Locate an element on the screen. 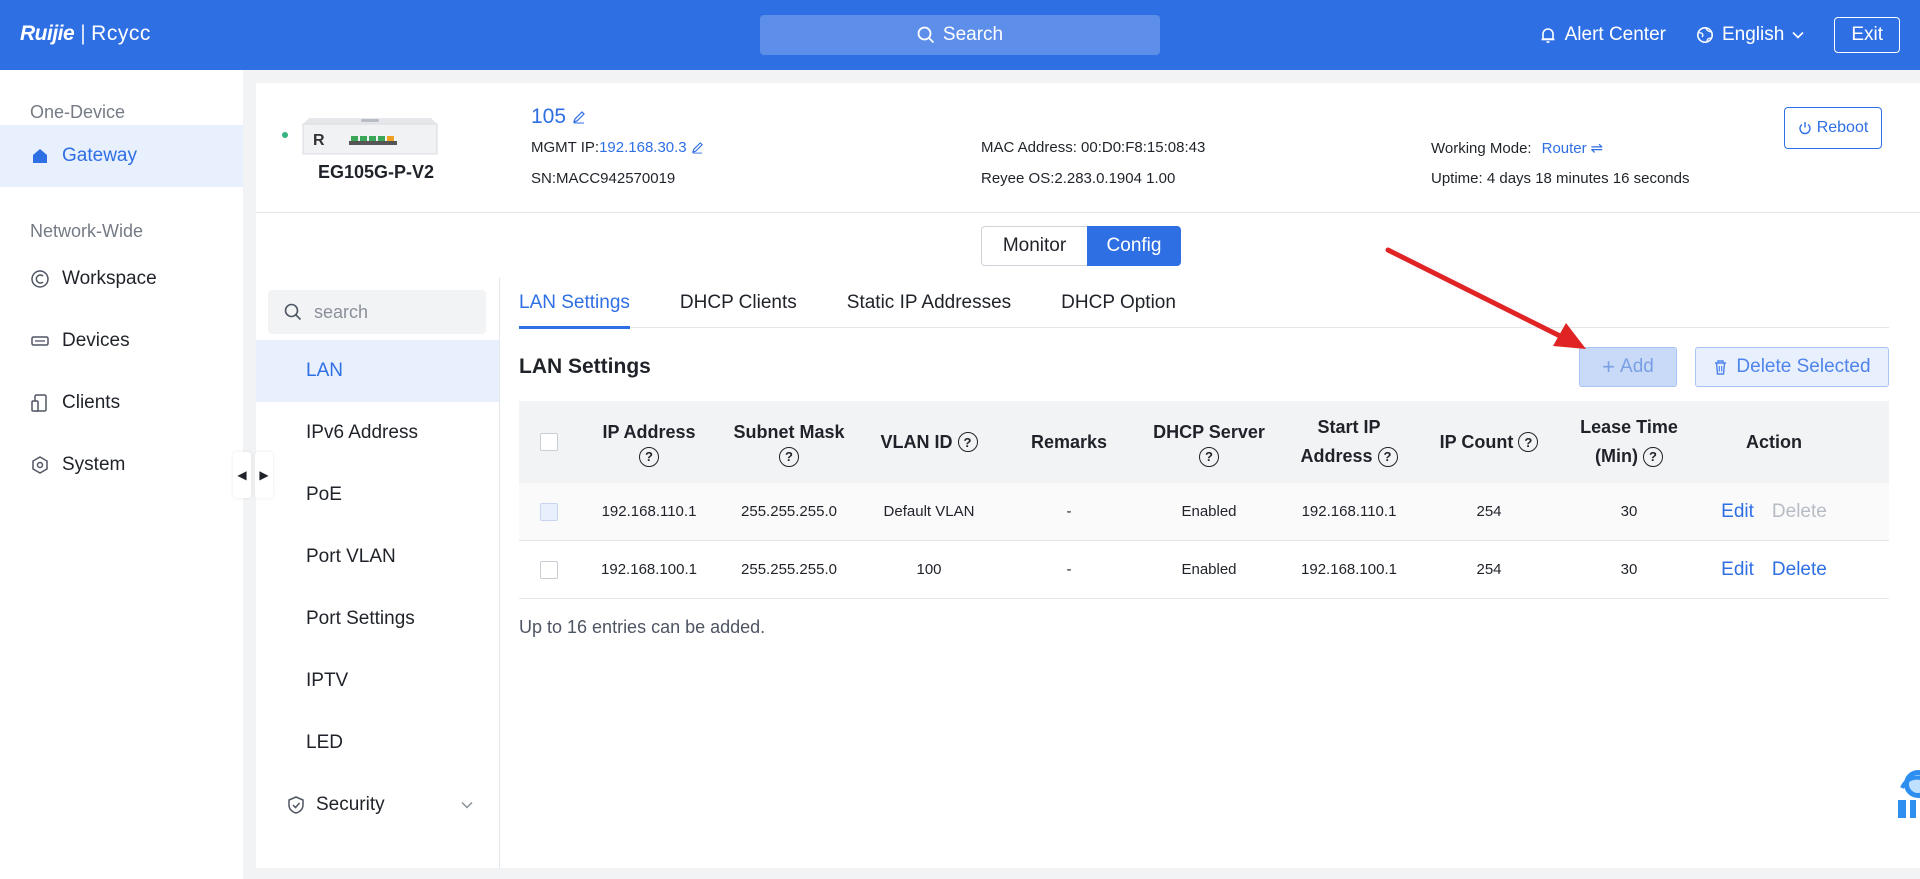  submenu-search-input: search is located at coordinates (377, 312).